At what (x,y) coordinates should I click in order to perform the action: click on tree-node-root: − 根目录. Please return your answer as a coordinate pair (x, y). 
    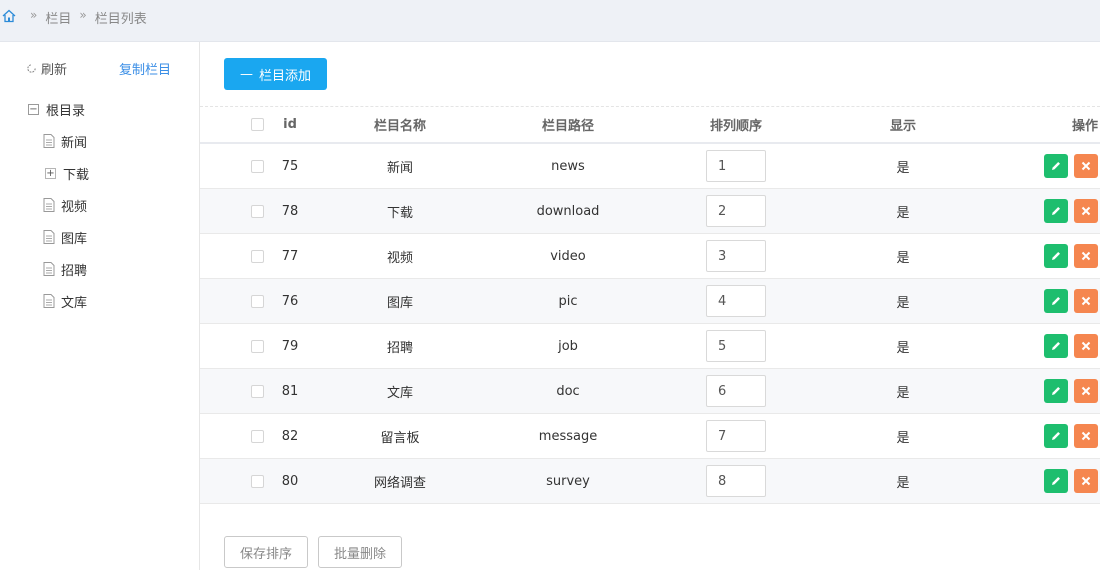
    Looking at the image, I should click on (57, 109).